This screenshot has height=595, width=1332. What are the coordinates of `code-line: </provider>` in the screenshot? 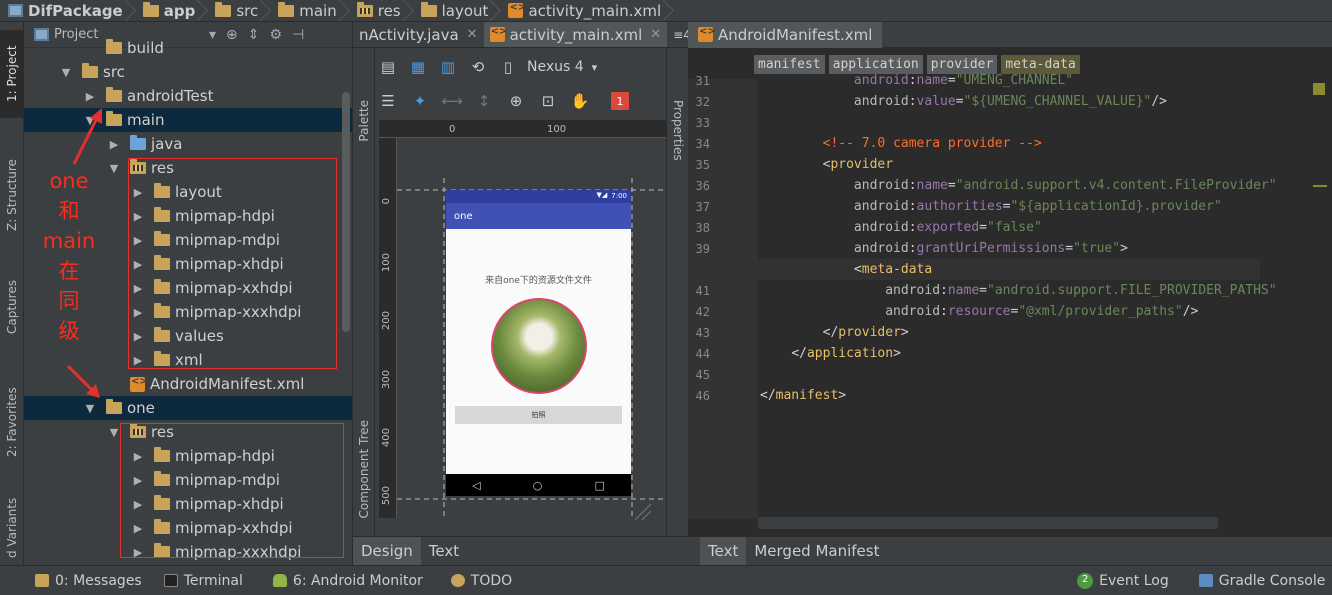 It's located at (834, 332).